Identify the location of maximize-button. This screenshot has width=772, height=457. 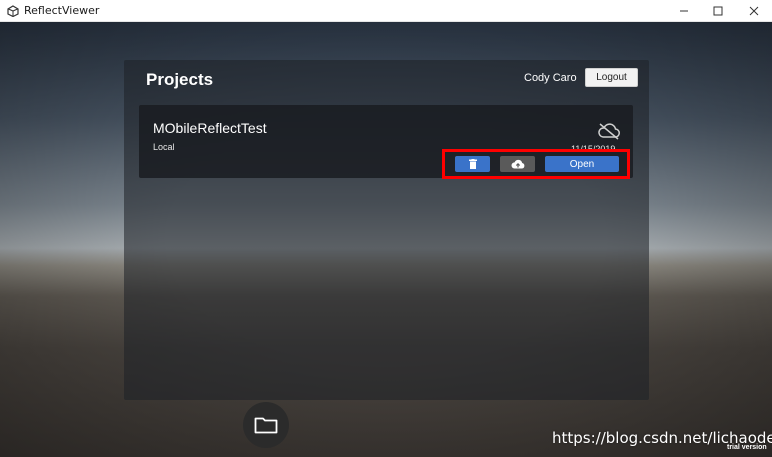
(718, 11).